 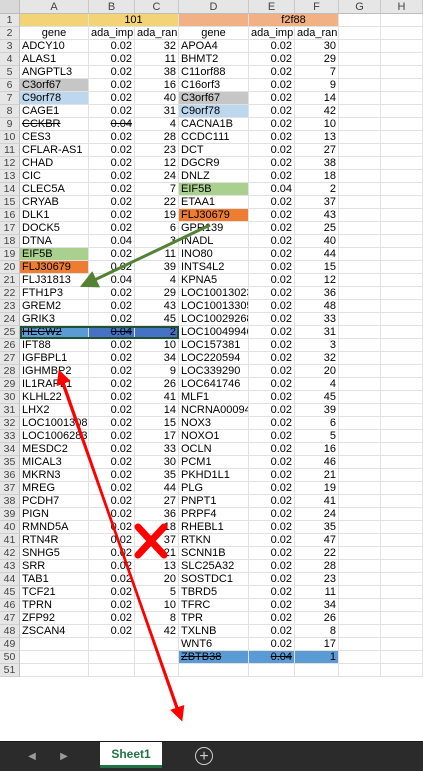 What do you see at coordinates (402, 293) in the screenshot?
I see `cell-h22` at bounding box center [402, 293].